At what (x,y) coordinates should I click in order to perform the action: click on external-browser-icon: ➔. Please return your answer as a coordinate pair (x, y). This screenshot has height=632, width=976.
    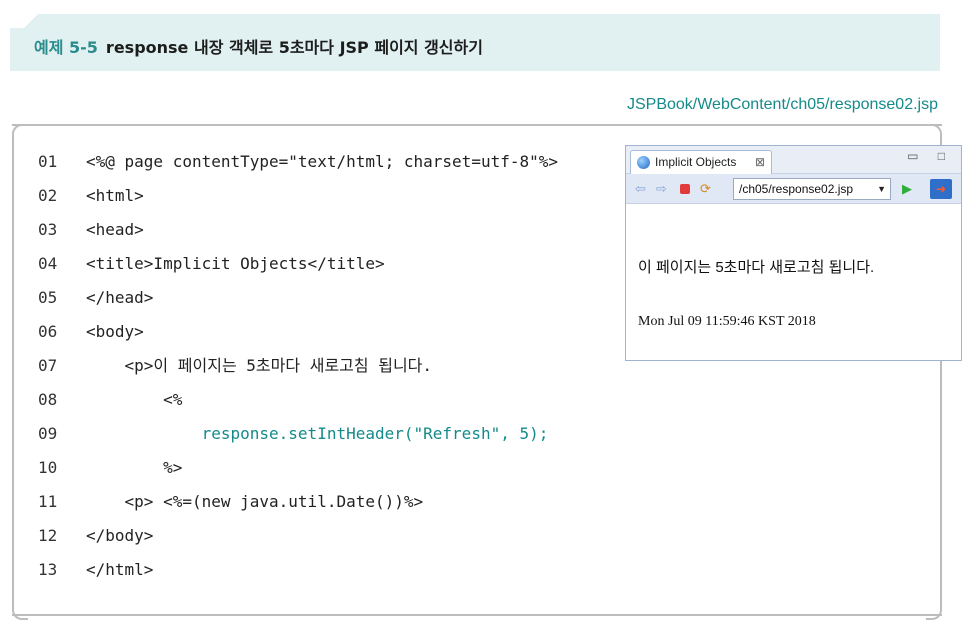
    Looking at the image, I should click on (941, 189).